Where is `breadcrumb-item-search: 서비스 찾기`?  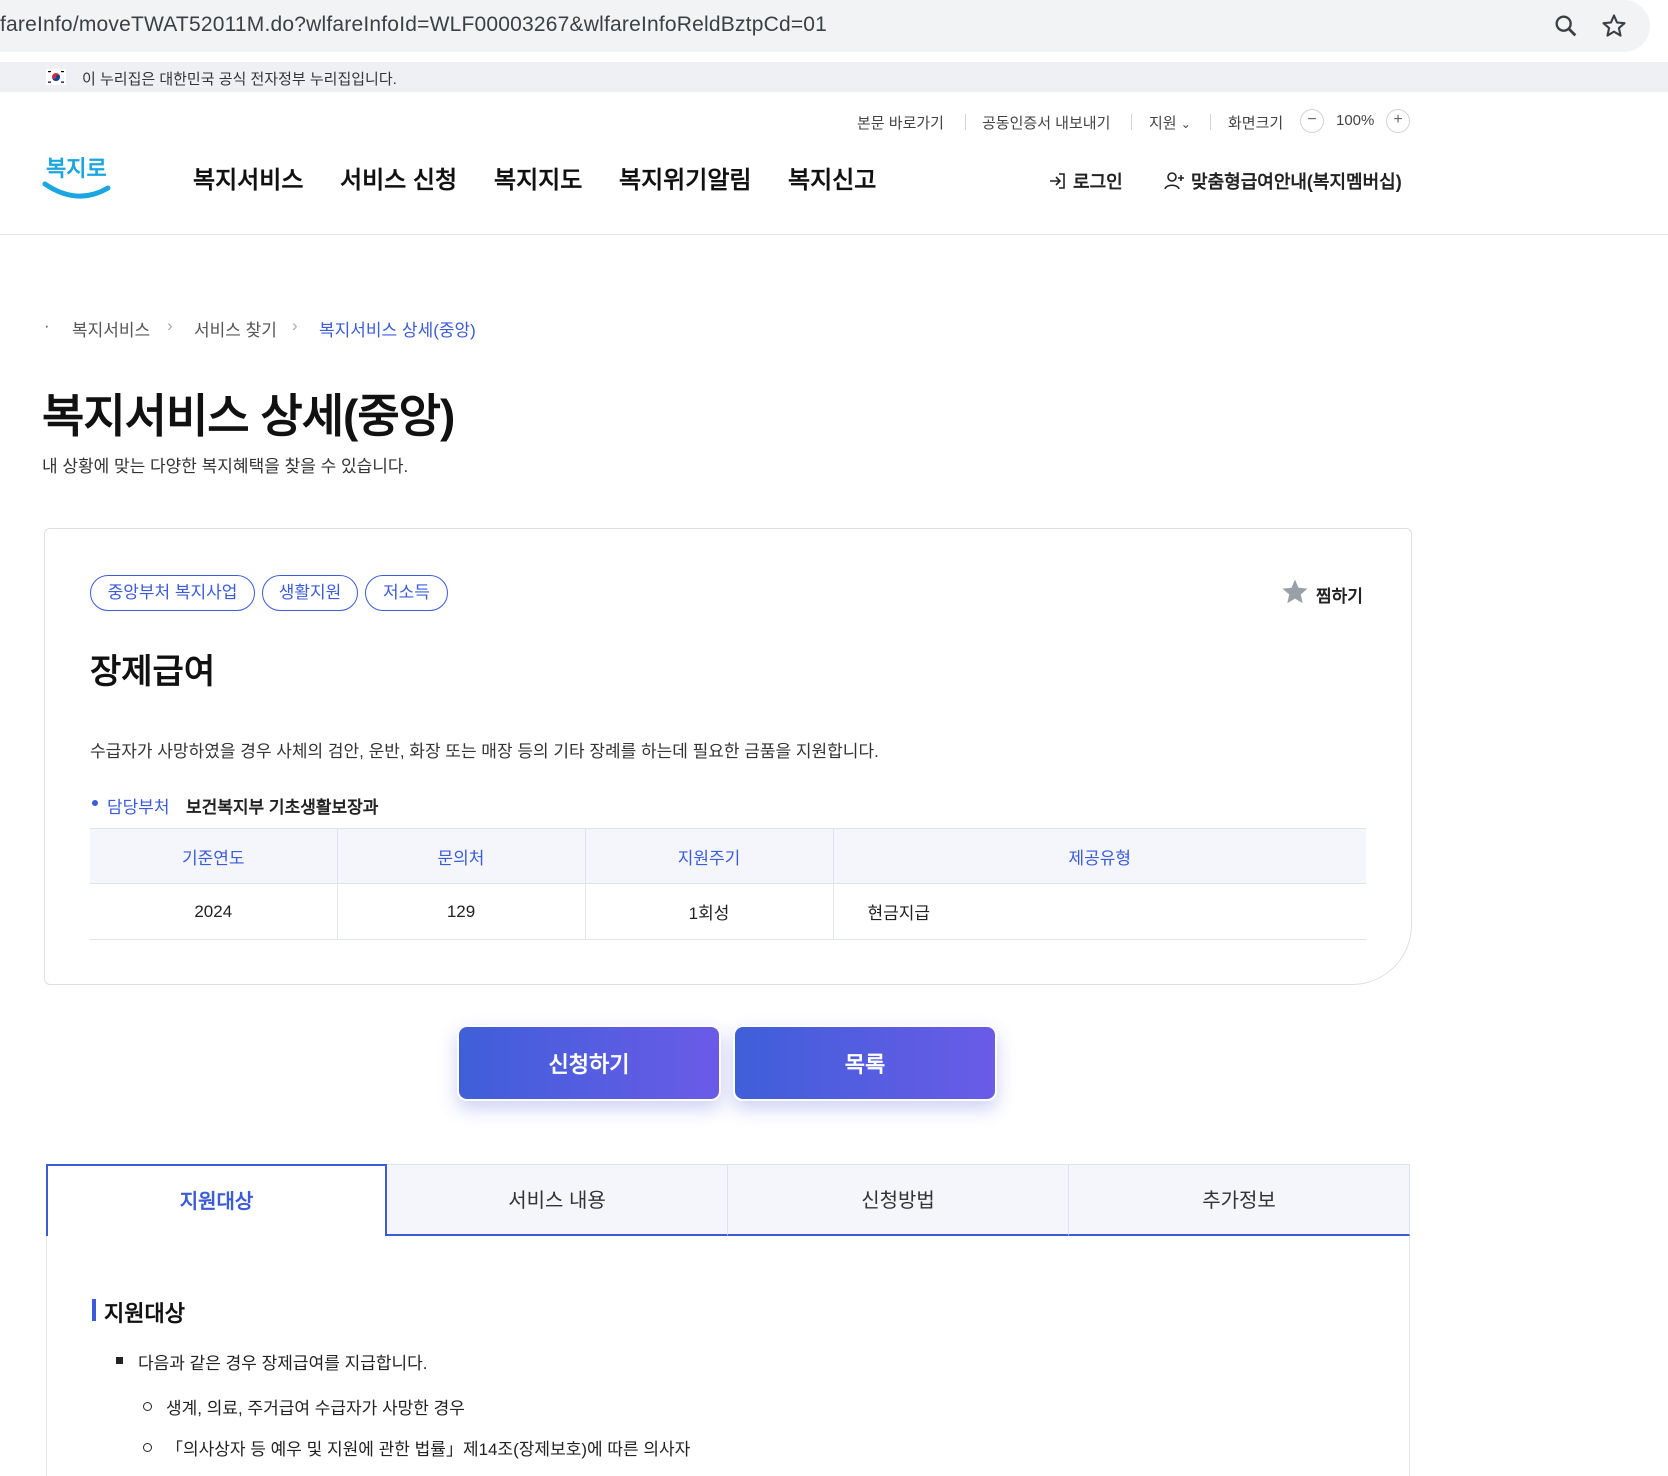 breadcrumb-item-search: 서비스 찾기 is located at coordinates (235, 328).